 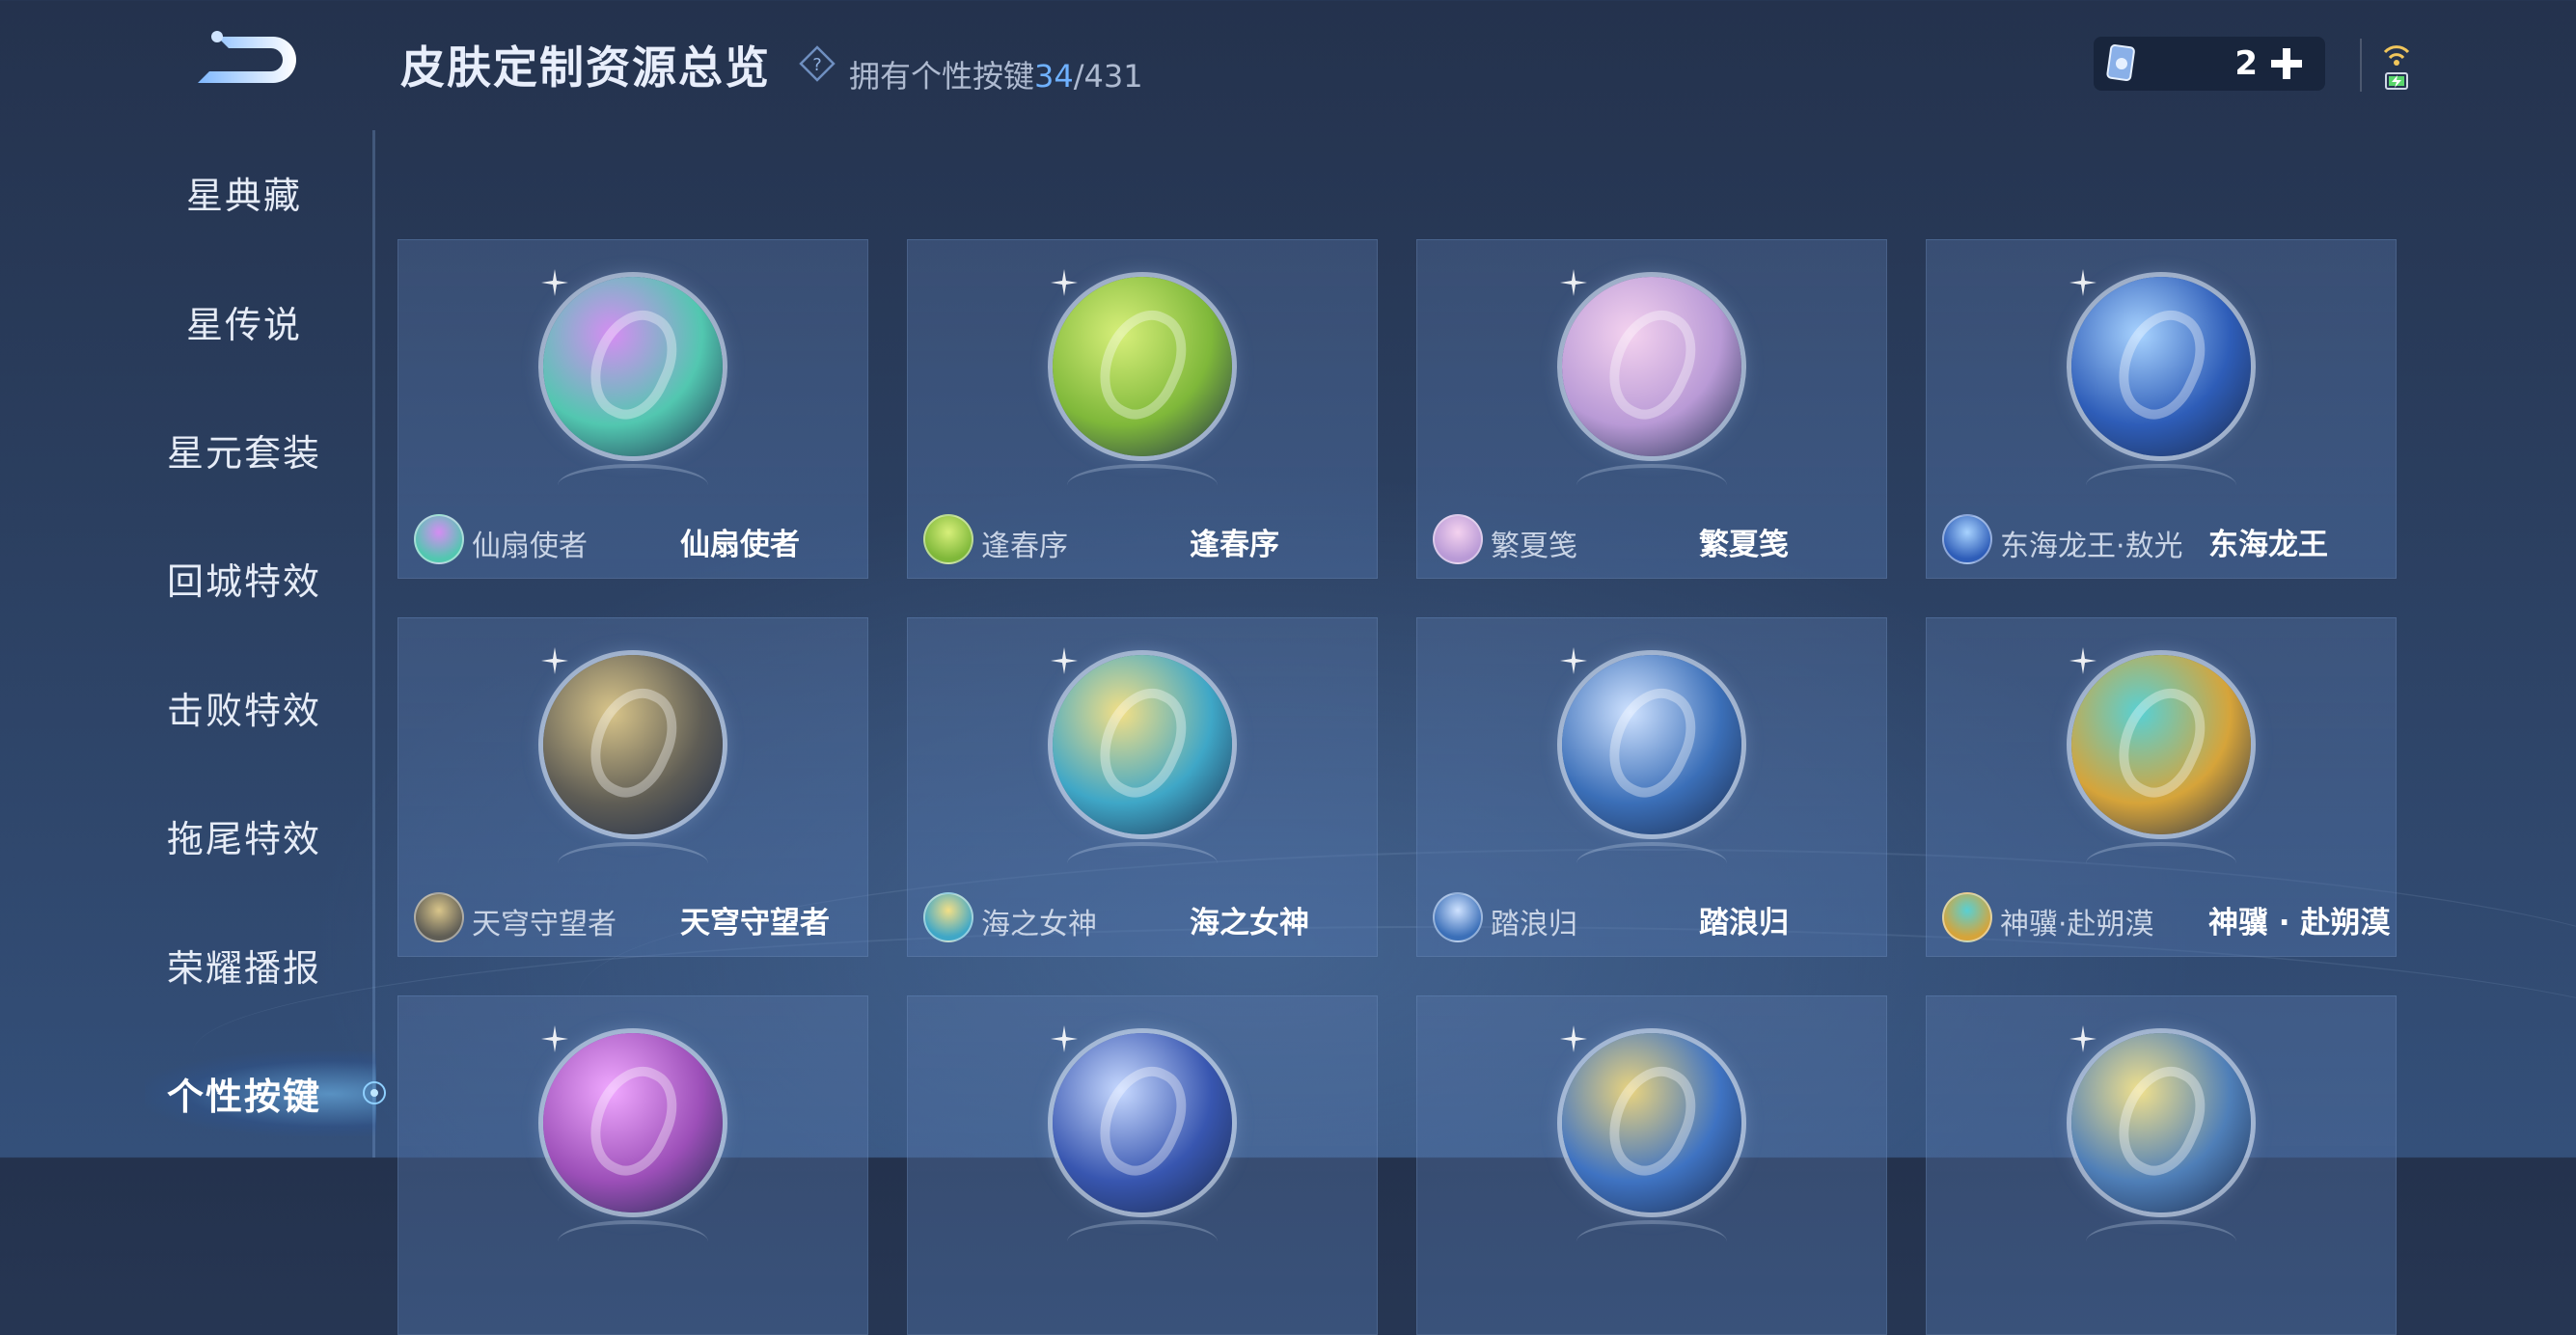 What do you see at coordinates (1652, 539) in the screenshot?
I see `card-label-bar: 繁夏笺 繁夏笺` at bounding box center [1652, 539].